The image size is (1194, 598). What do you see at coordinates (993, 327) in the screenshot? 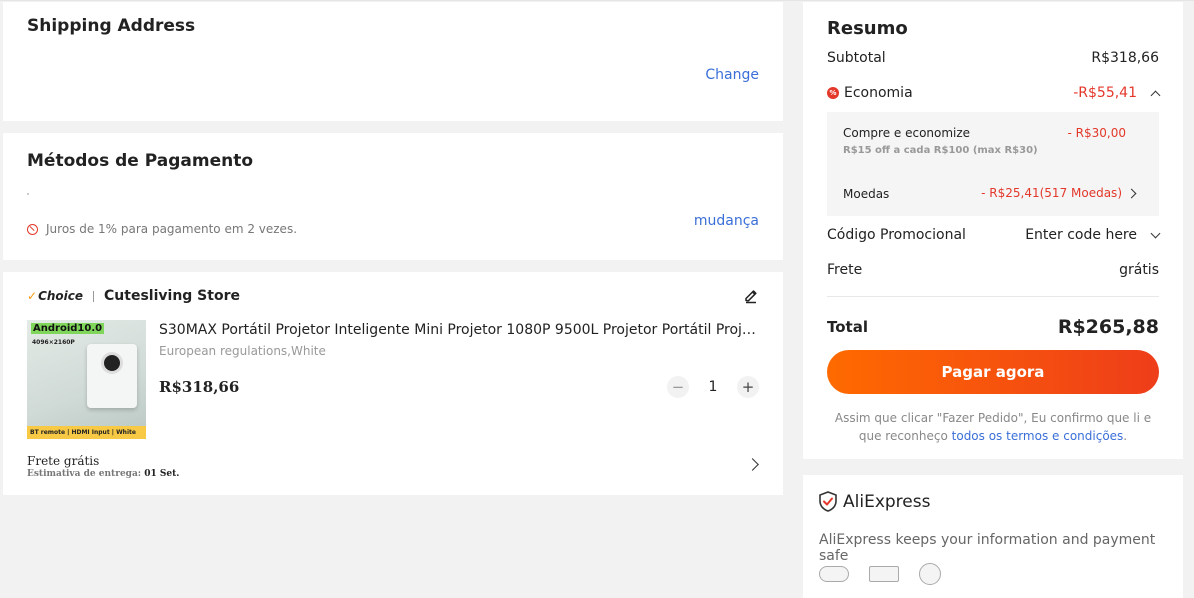
I see `total-row: Total R$265,88` at bounding box center [993, 327].